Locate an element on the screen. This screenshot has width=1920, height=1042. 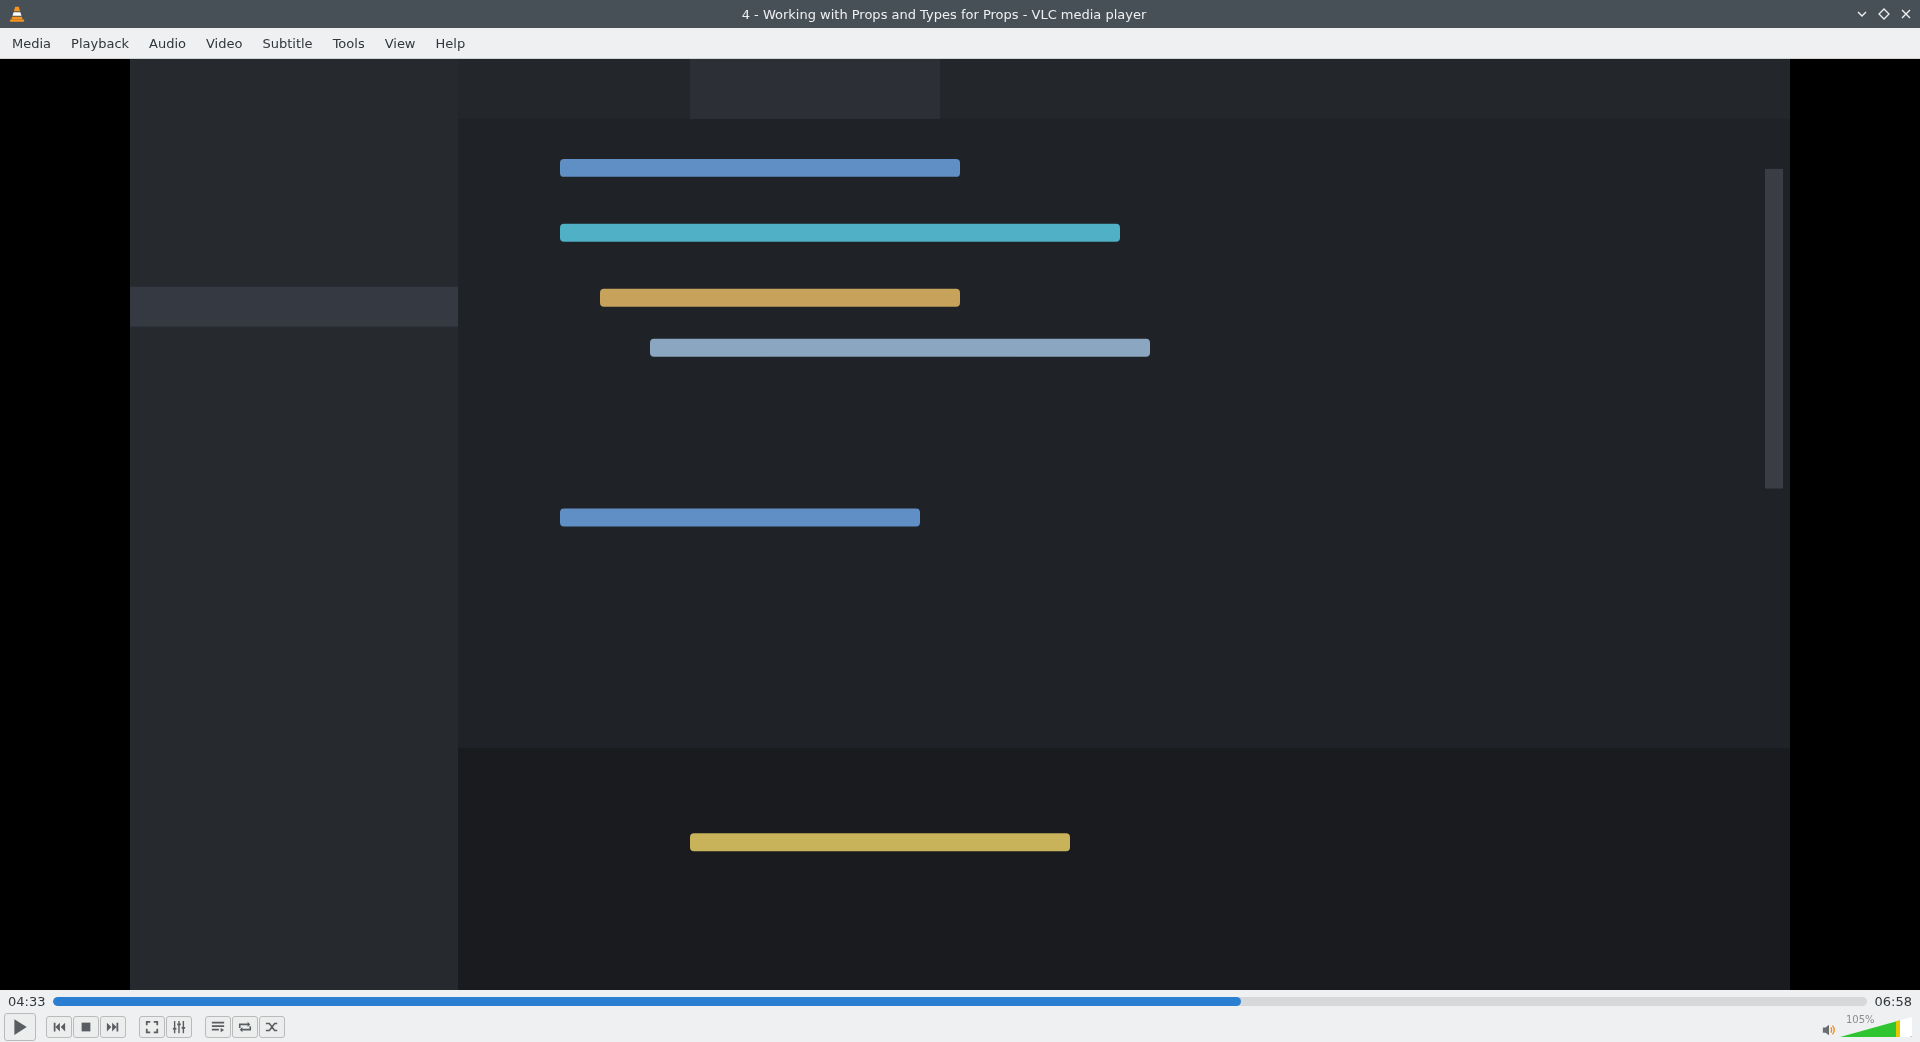
play-button is located at coordinates (20, 1027).